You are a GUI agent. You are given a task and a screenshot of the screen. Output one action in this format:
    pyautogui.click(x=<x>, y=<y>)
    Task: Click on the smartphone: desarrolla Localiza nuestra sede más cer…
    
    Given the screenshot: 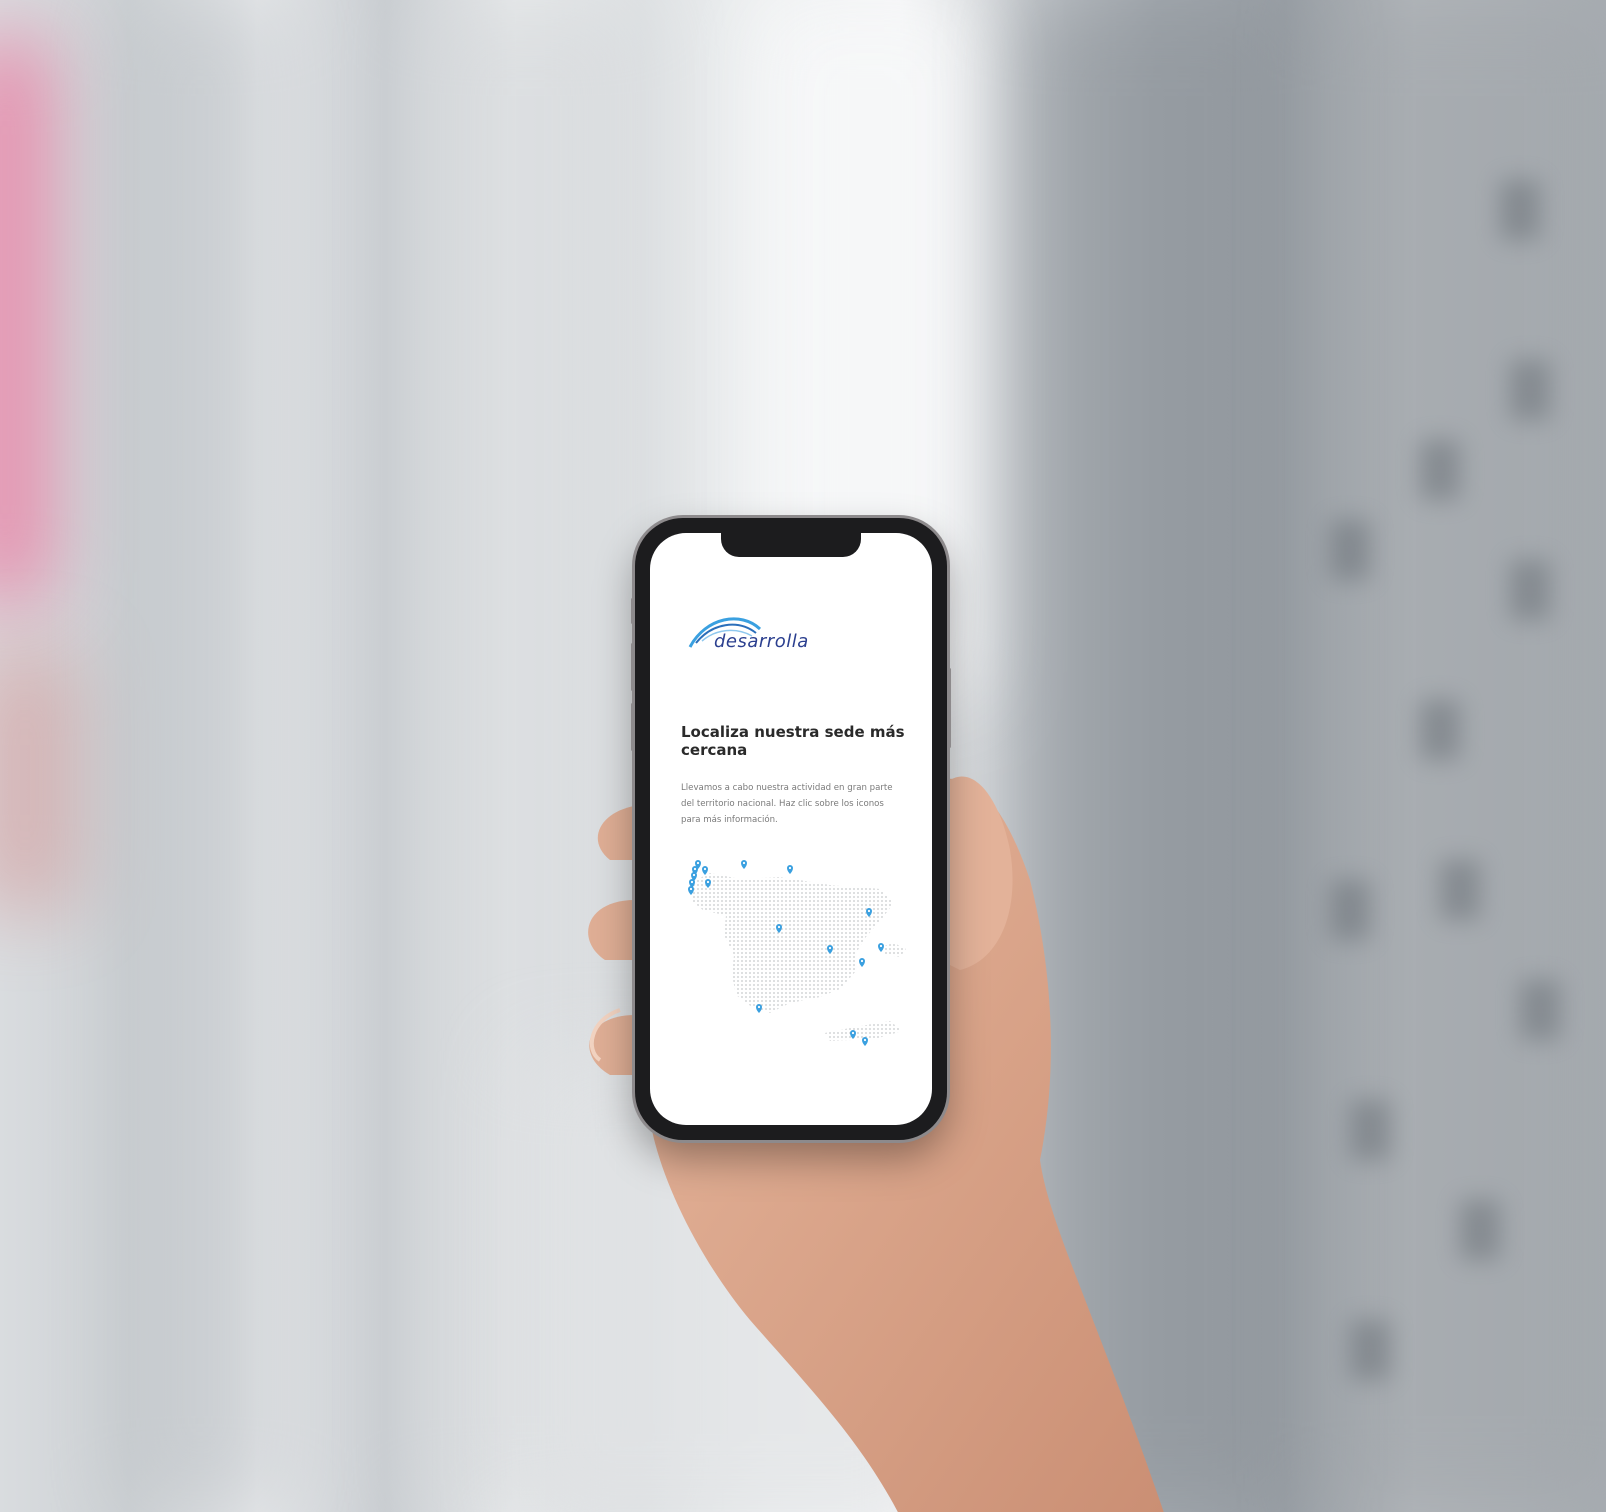 What is the action you would take?
    pyautogui.click(x=791, y=829)
    